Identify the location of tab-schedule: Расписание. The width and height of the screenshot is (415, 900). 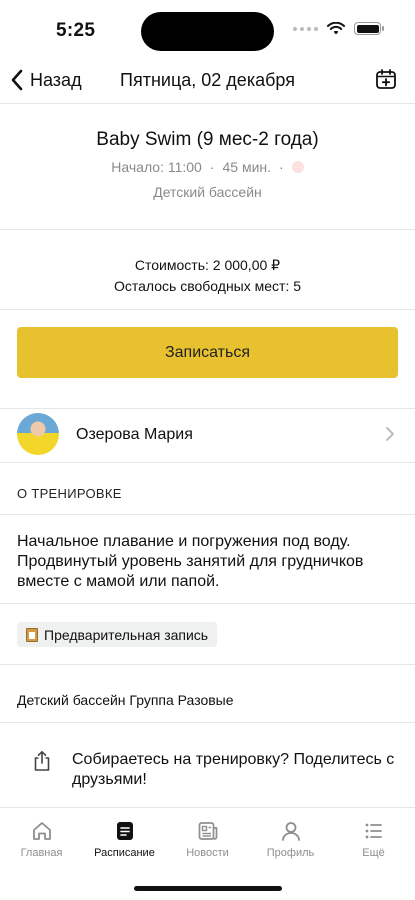
(124, 839).